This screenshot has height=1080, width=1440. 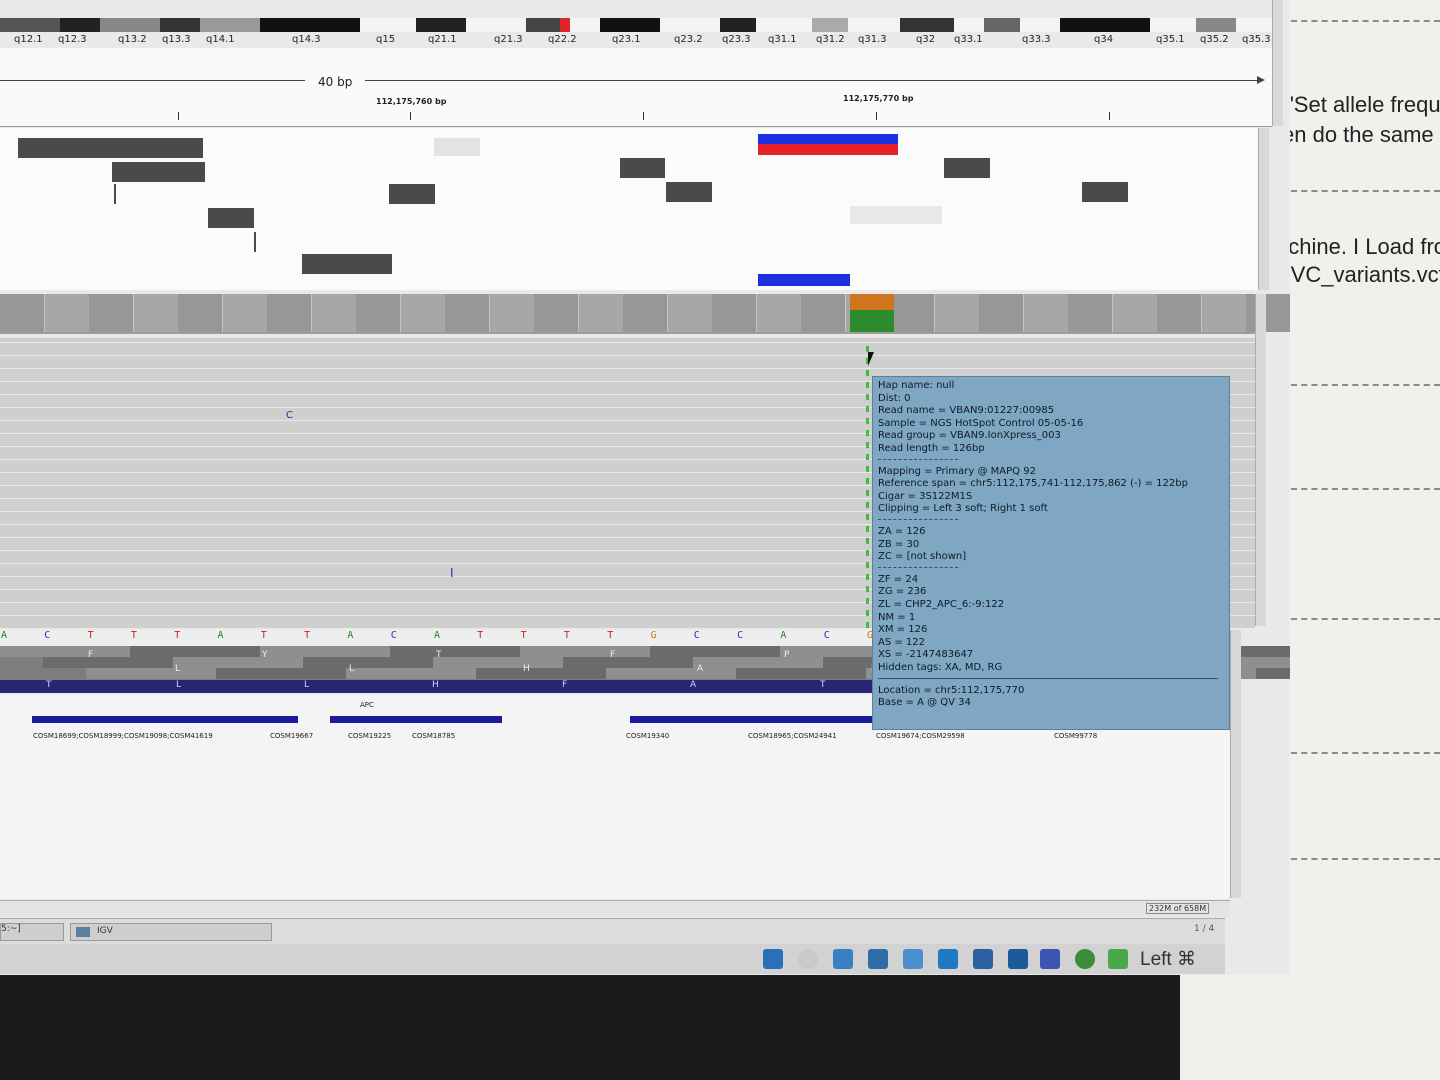 I want to click on span-label: 40 bp, so click(x=335, y=82).